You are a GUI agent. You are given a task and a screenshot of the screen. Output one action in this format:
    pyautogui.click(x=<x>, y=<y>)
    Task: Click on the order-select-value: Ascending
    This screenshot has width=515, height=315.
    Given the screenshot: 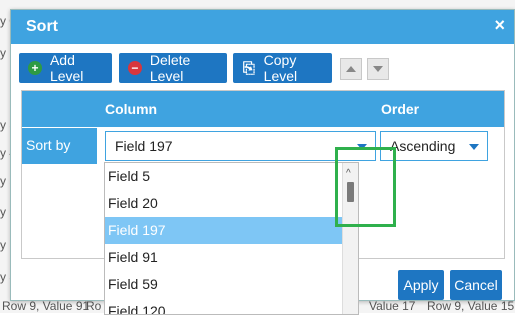 What is the action you would take?
    pyautogui.click(x=423, y=146)
    